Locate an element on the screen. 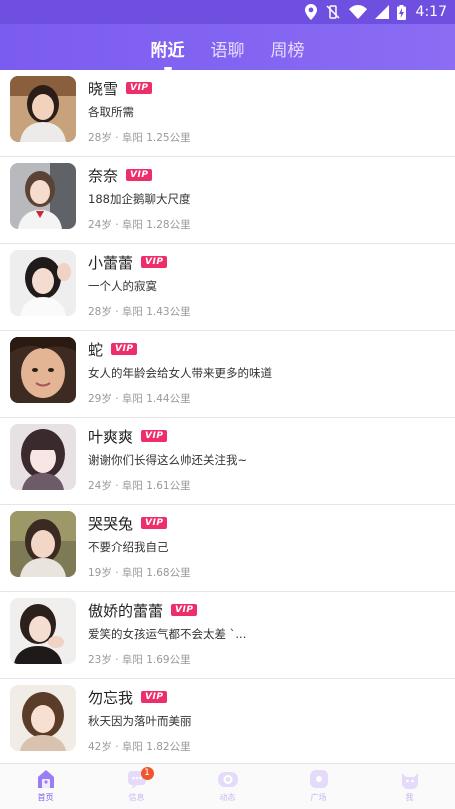  nav-moments-label: 动态 is located at coordinates (227, 797).